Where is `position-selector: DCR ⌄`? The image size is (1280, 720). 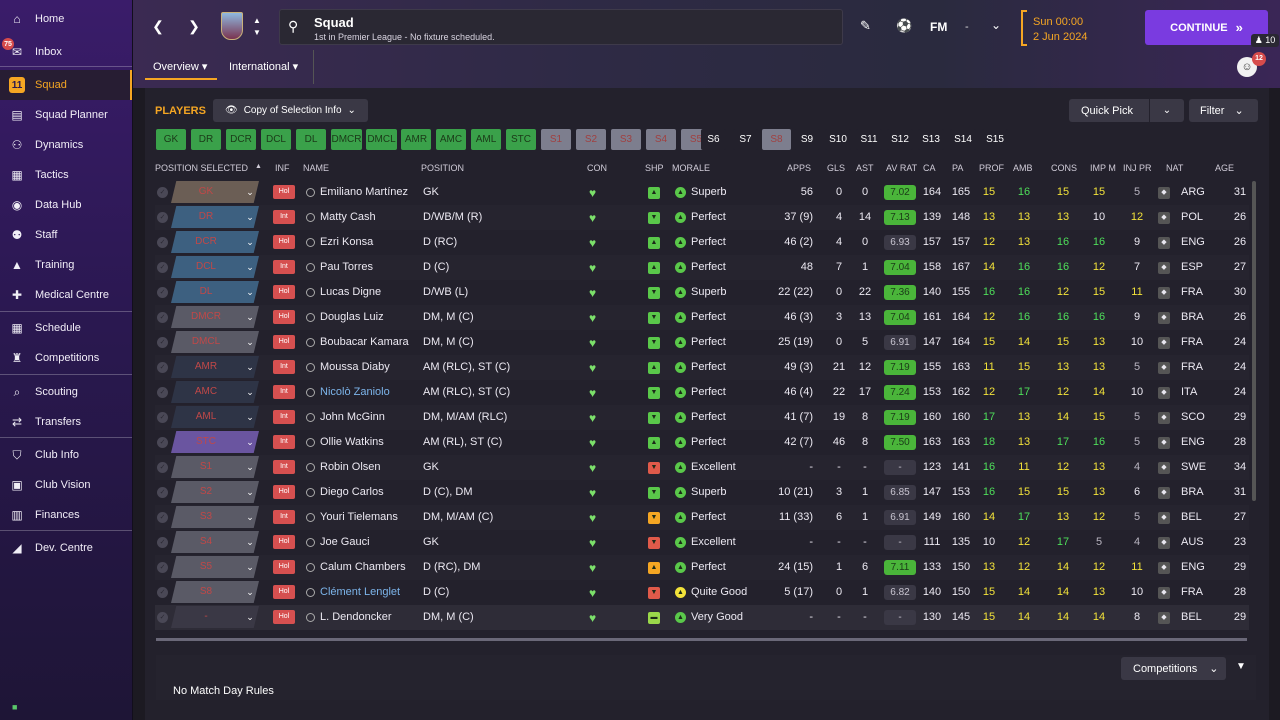
position-selector: DCR ⌄ is located at coordinates (215, 242).